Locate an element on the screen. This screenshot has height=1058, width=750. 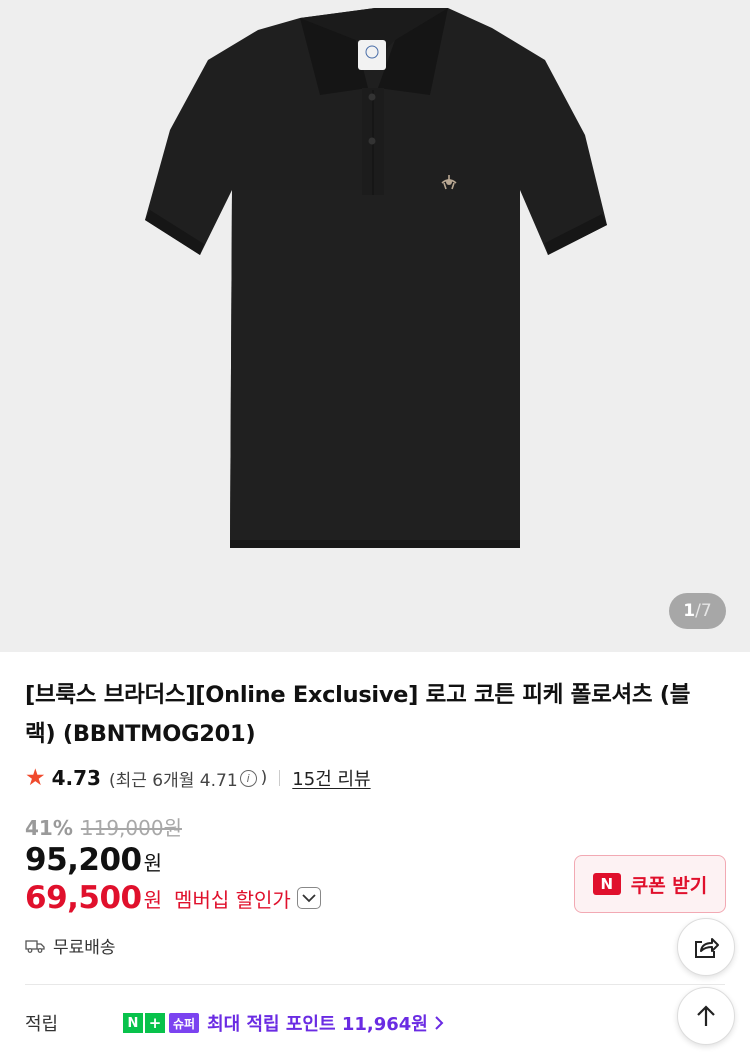
rating-row: ★ 4.73 (최근 6개월 4.71 i ) 15건 리뷰 is located at coordinates (198, 778).